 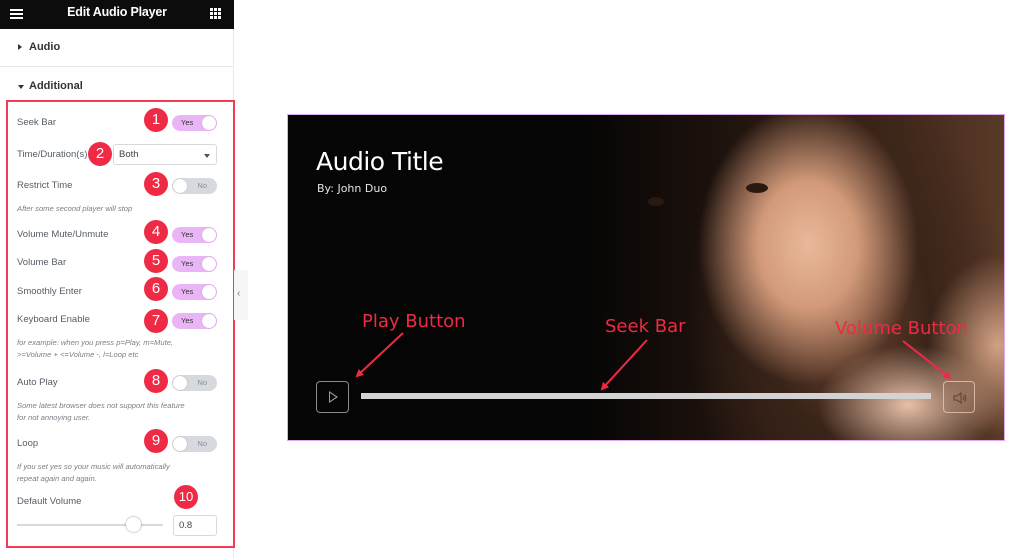 I want to click on badge-1: 1, so click(x=156, y=120).